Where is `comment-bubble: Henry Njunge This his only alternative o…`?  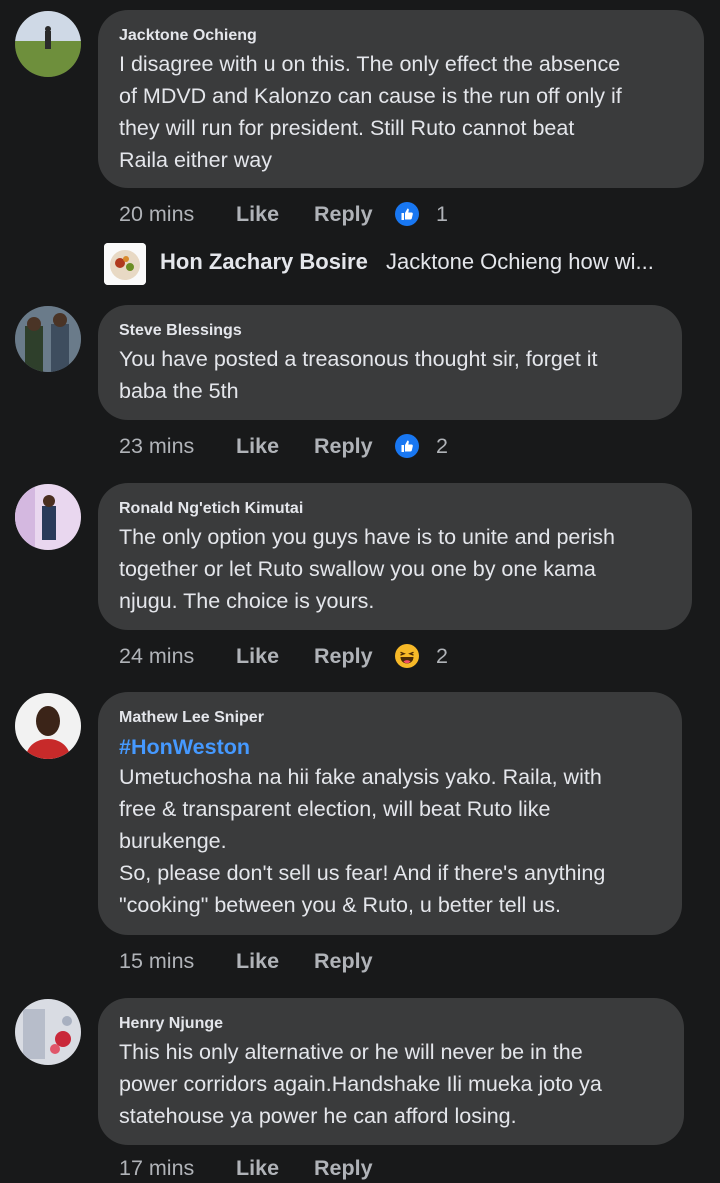
comment-bubble: Henry Njunge This his only alternative o… is located at coordinates (391, 1071).